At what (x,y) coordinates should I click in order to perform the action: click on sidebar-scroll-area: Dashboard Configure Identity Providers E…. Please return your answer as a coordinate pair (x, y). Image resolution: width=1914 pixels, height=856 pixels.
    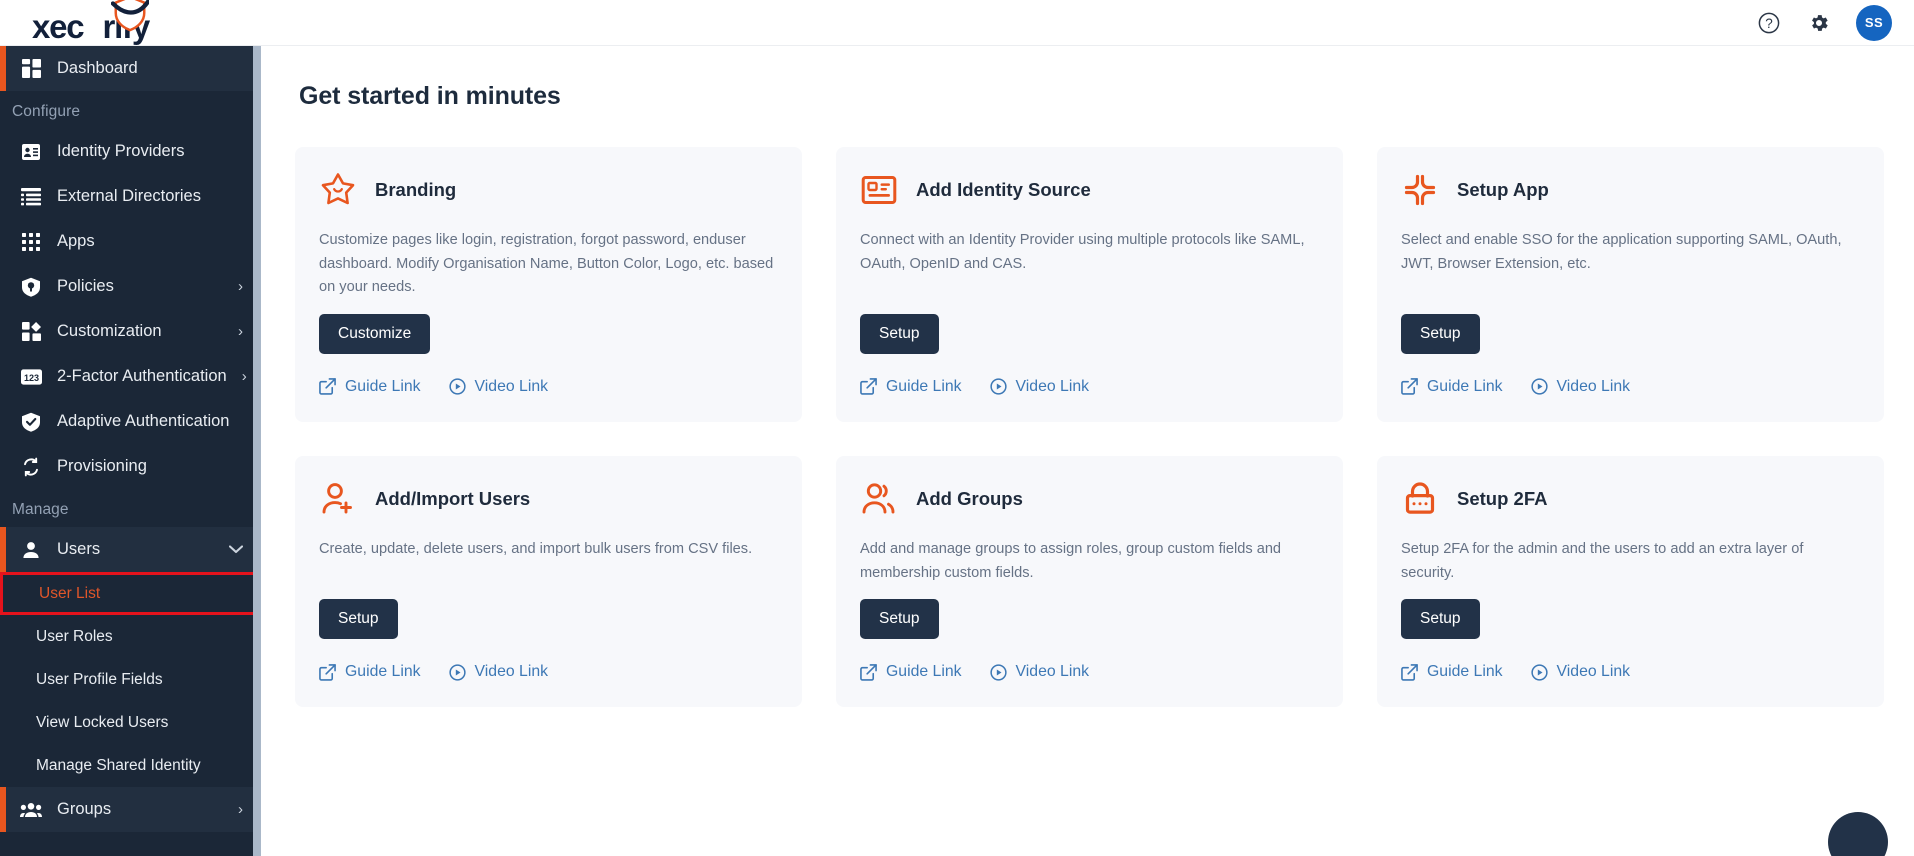
    Looking at the image, I should click on (130, 451).